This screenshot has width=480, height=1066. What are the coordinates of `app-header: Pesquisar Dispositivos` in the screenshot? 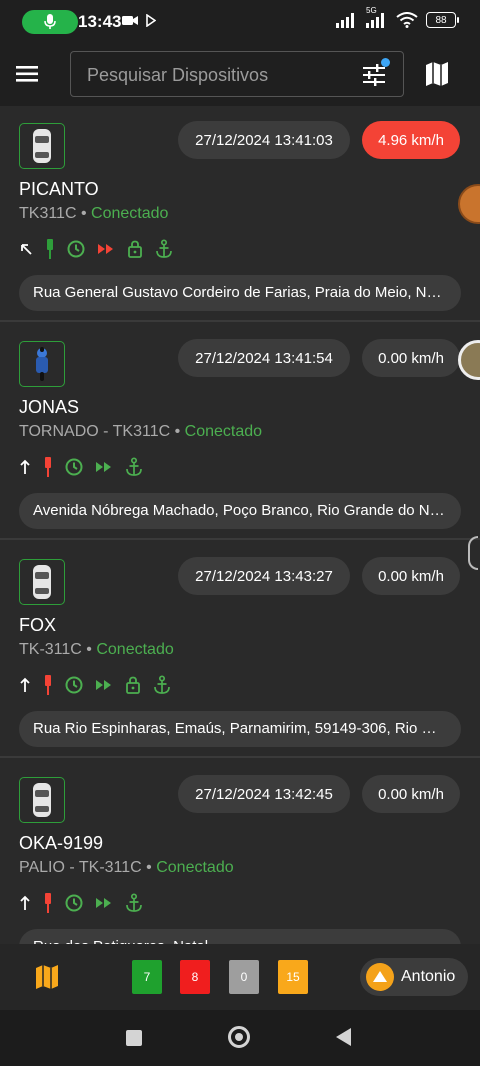 It's located at (240, 75).